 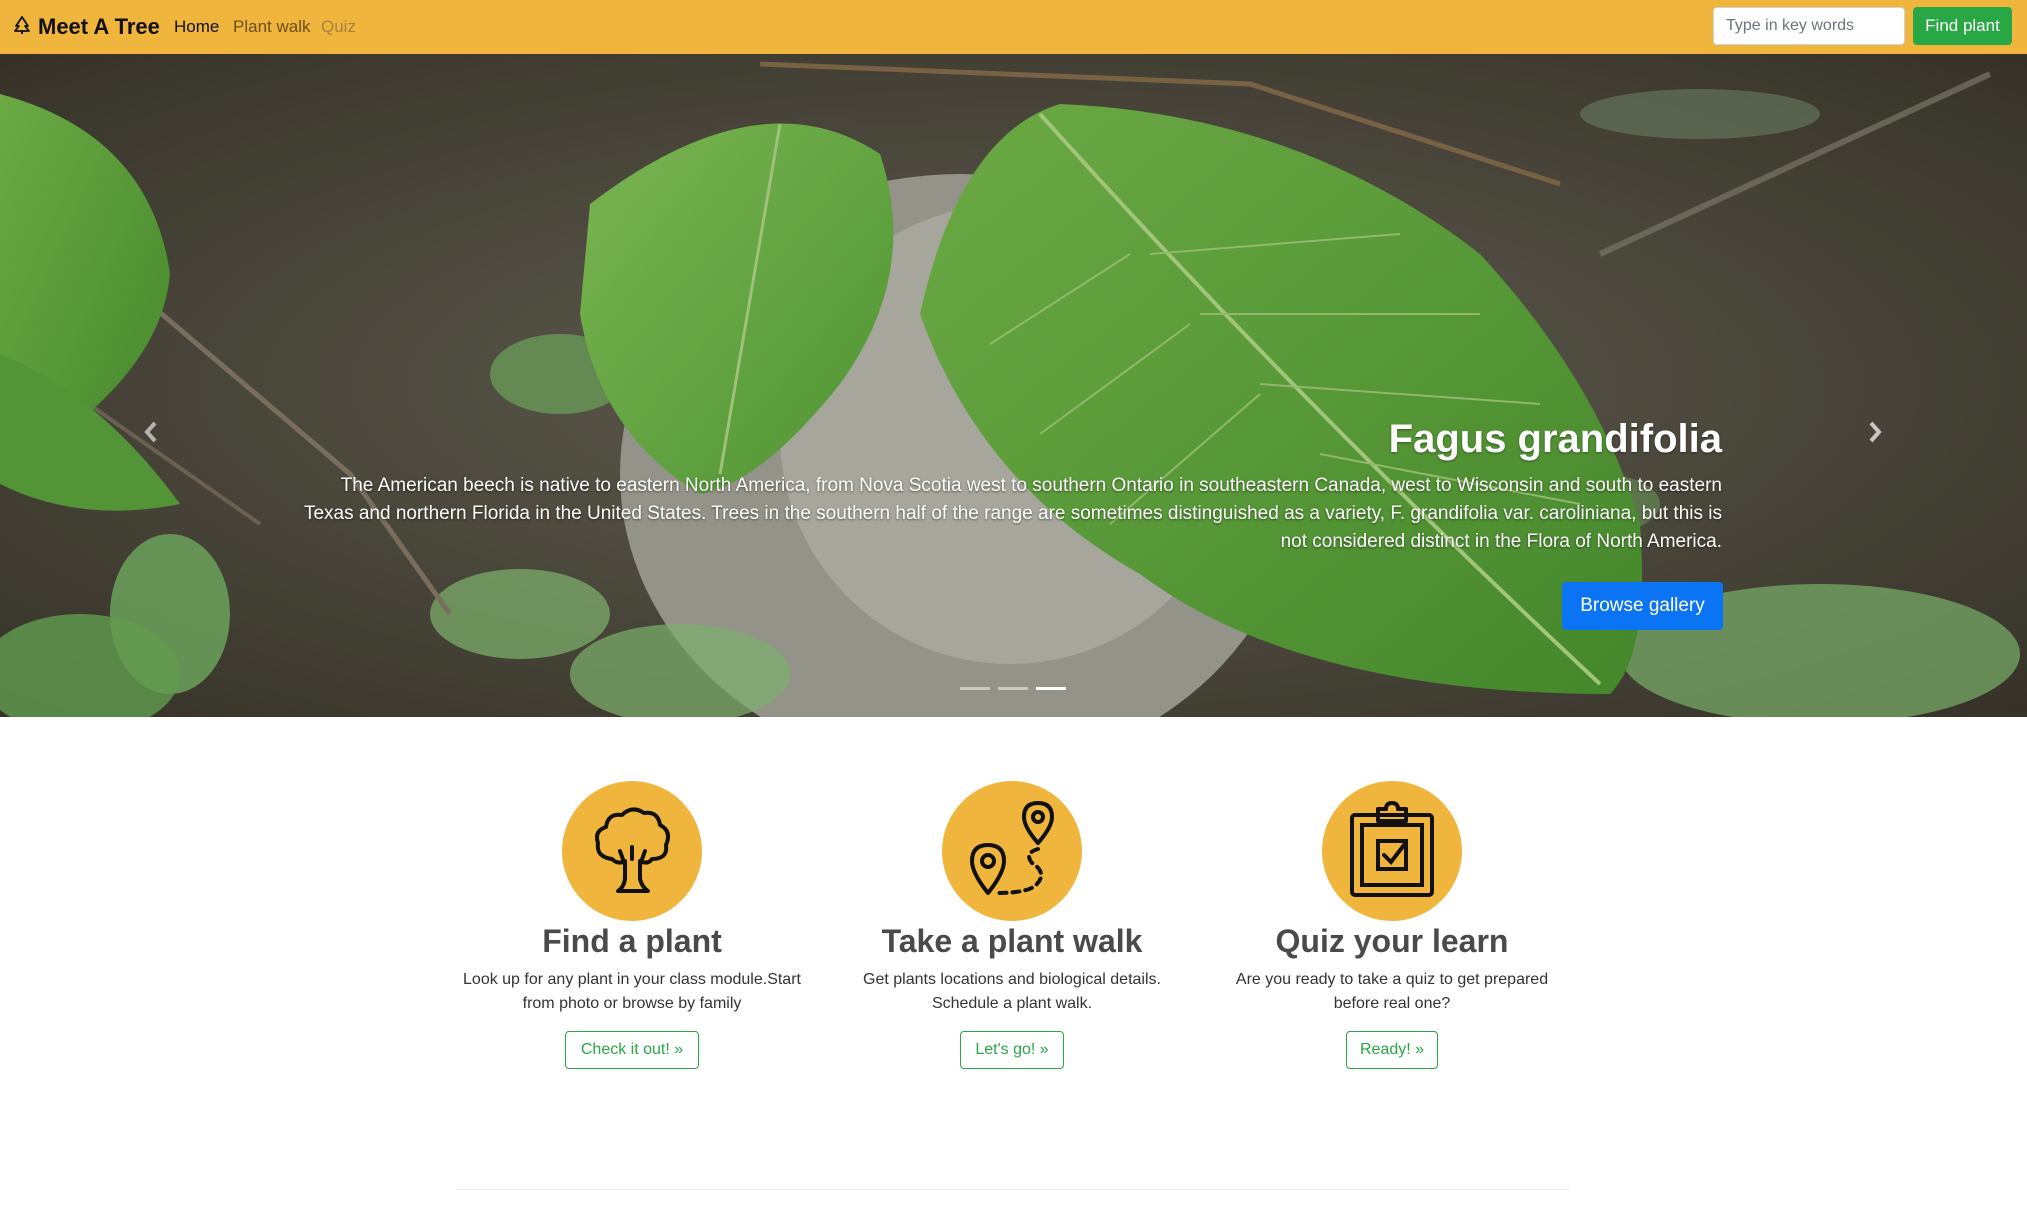 I want to click on brand-link: Meet A Tree, so click(x=87, y=27).